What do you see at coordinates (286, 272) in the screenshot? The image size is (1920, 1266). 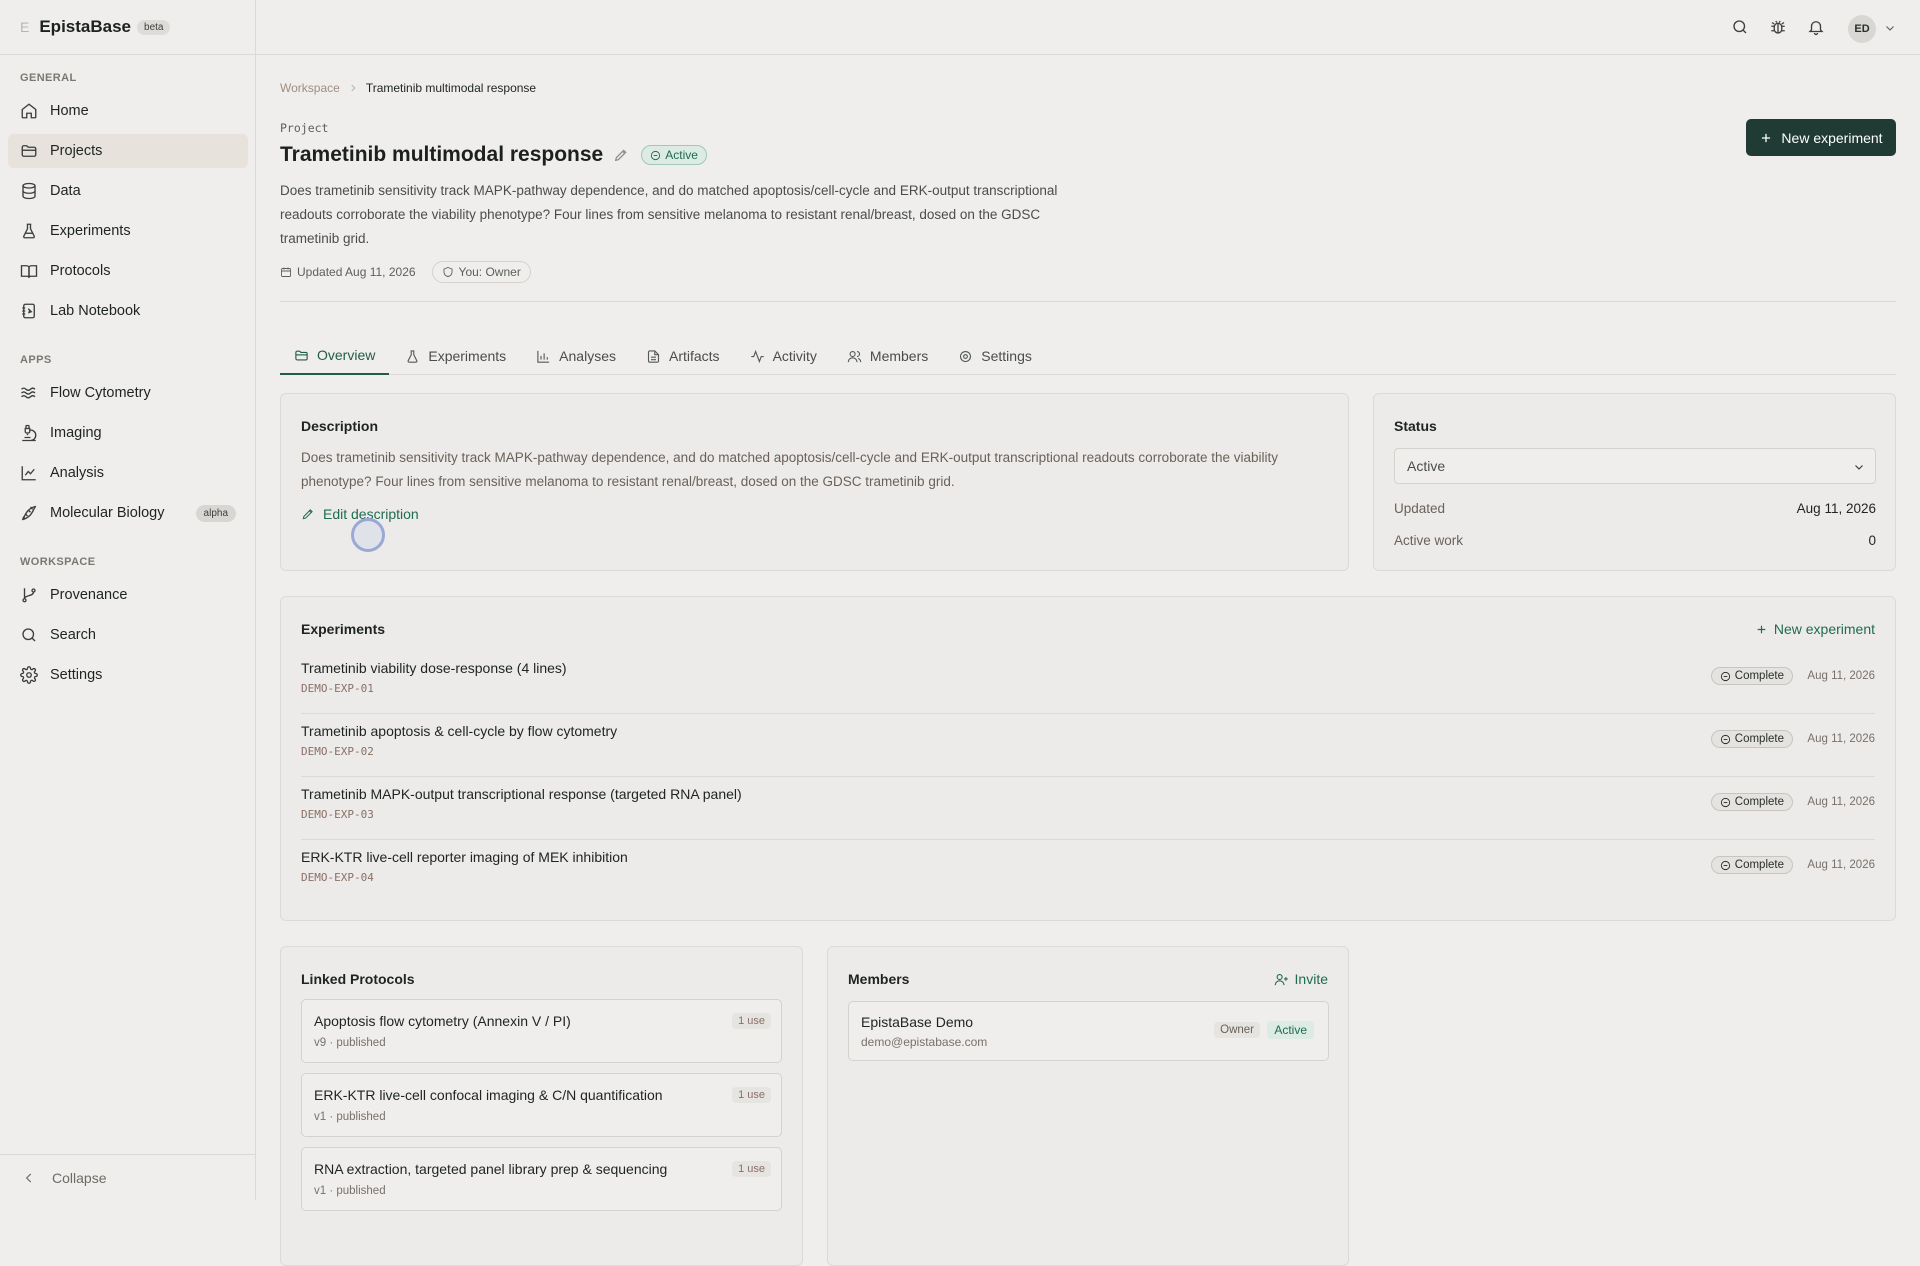 I see `calendar-icon` at bounding box center [286, 272].